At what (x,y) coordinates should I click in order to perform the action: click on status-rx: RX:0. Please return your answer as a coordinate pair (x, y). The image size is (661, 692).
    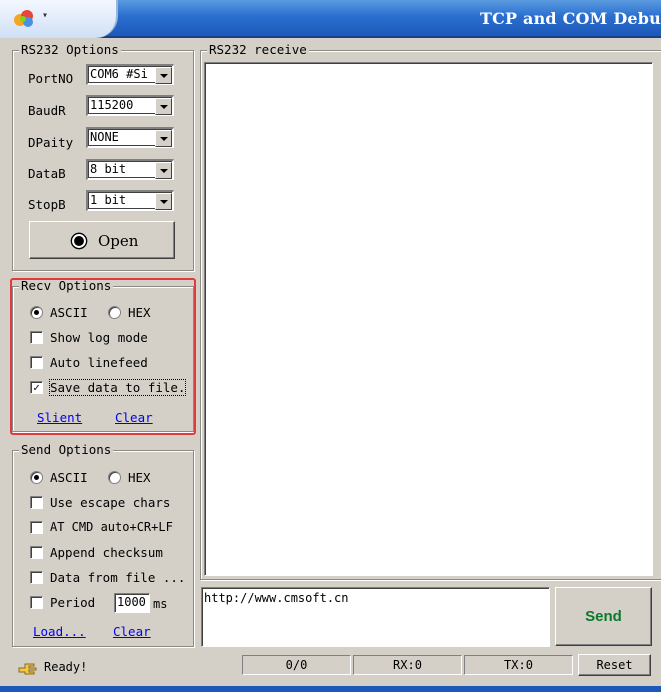
    Looking at the image, I should click on (407, 665).